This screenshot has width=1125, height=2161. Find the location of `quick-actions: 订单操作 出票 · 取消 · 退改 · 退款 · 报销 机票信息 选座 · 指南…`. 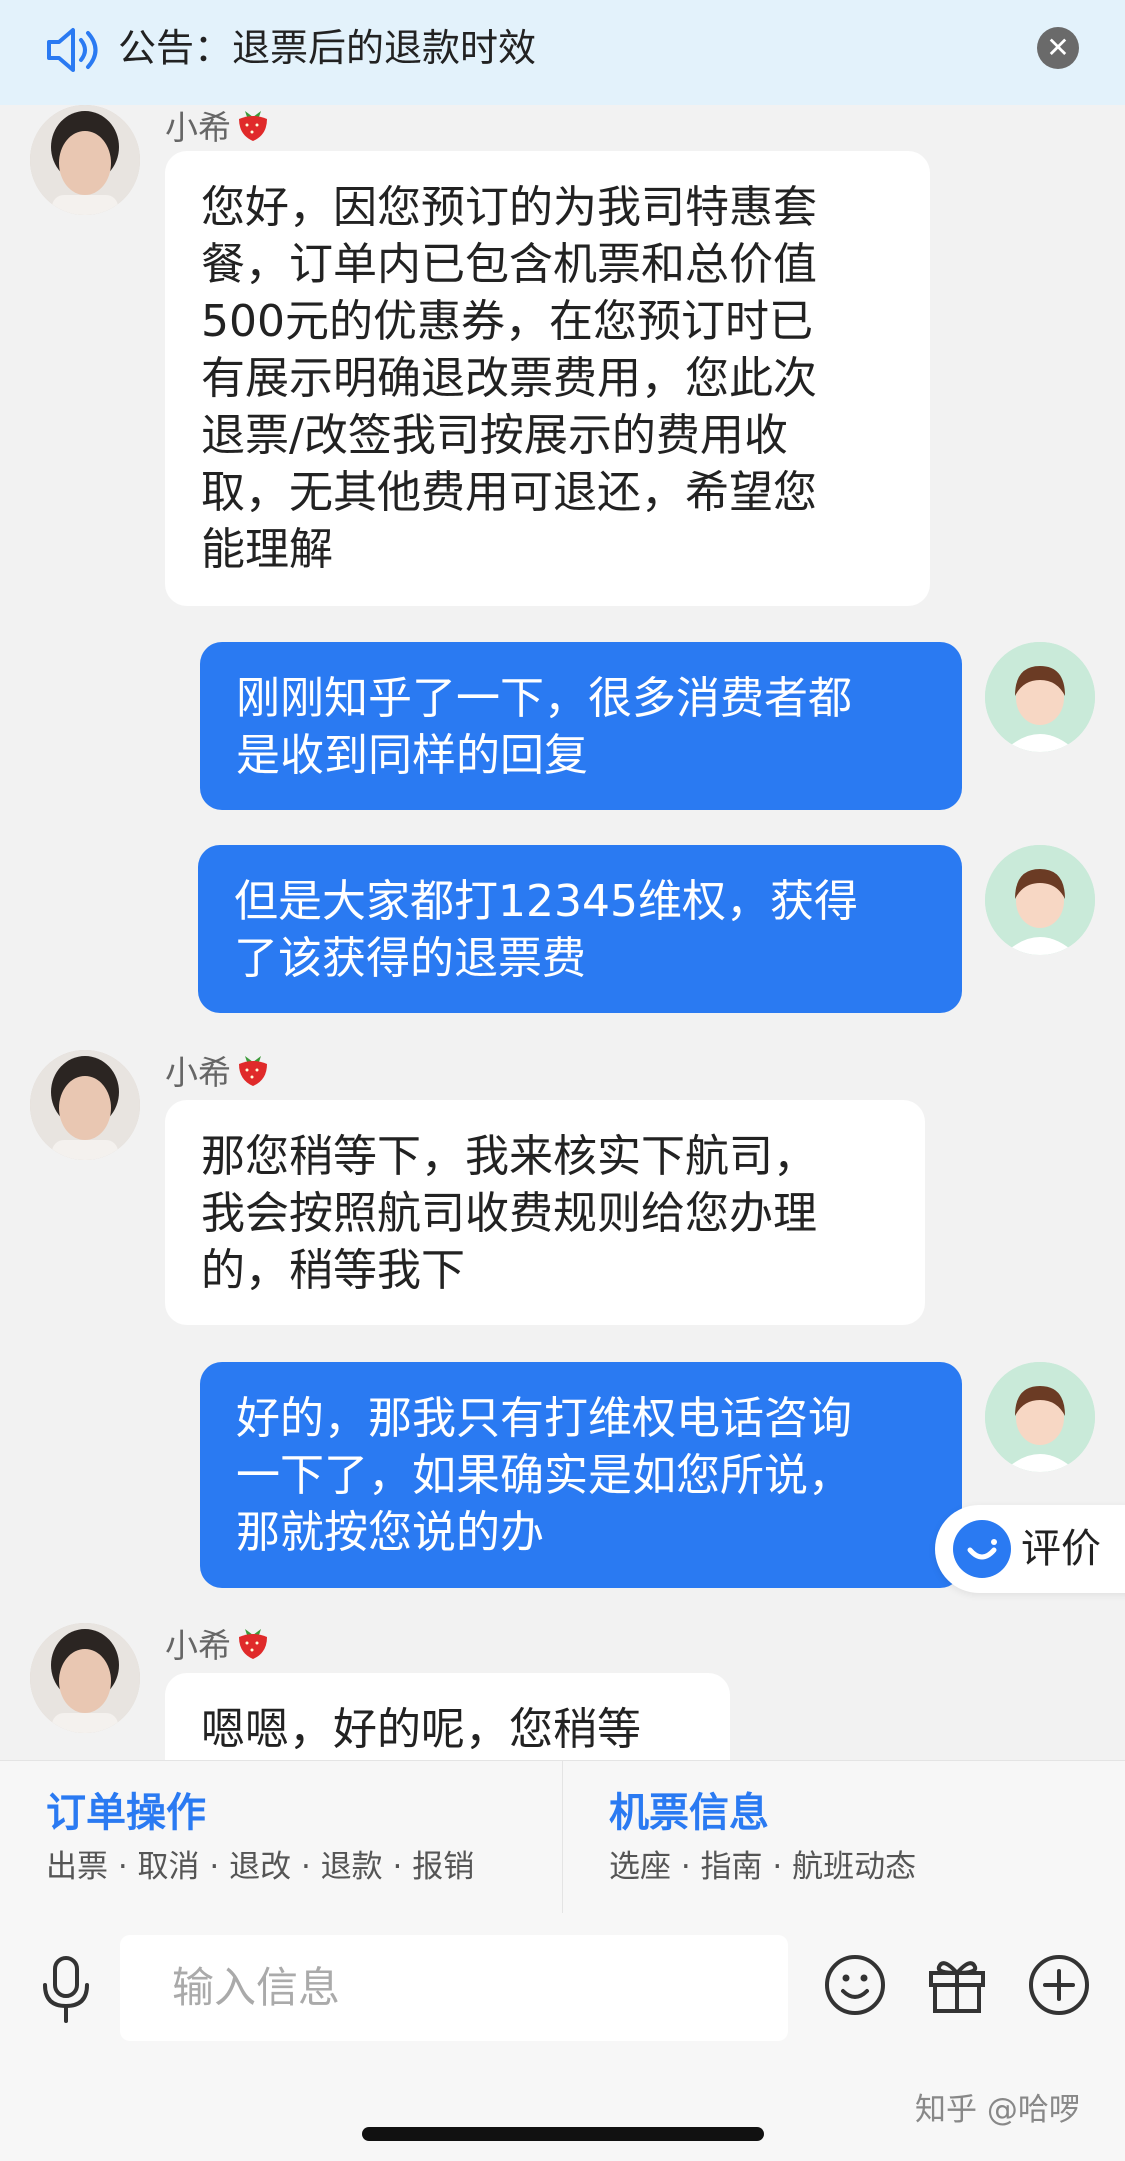

quick-actions: 订单操作 出票 · 取消 · 退改 · 退款 · 报销 机票信息 选座 · 指南… is located at coordinates (562, 1837).